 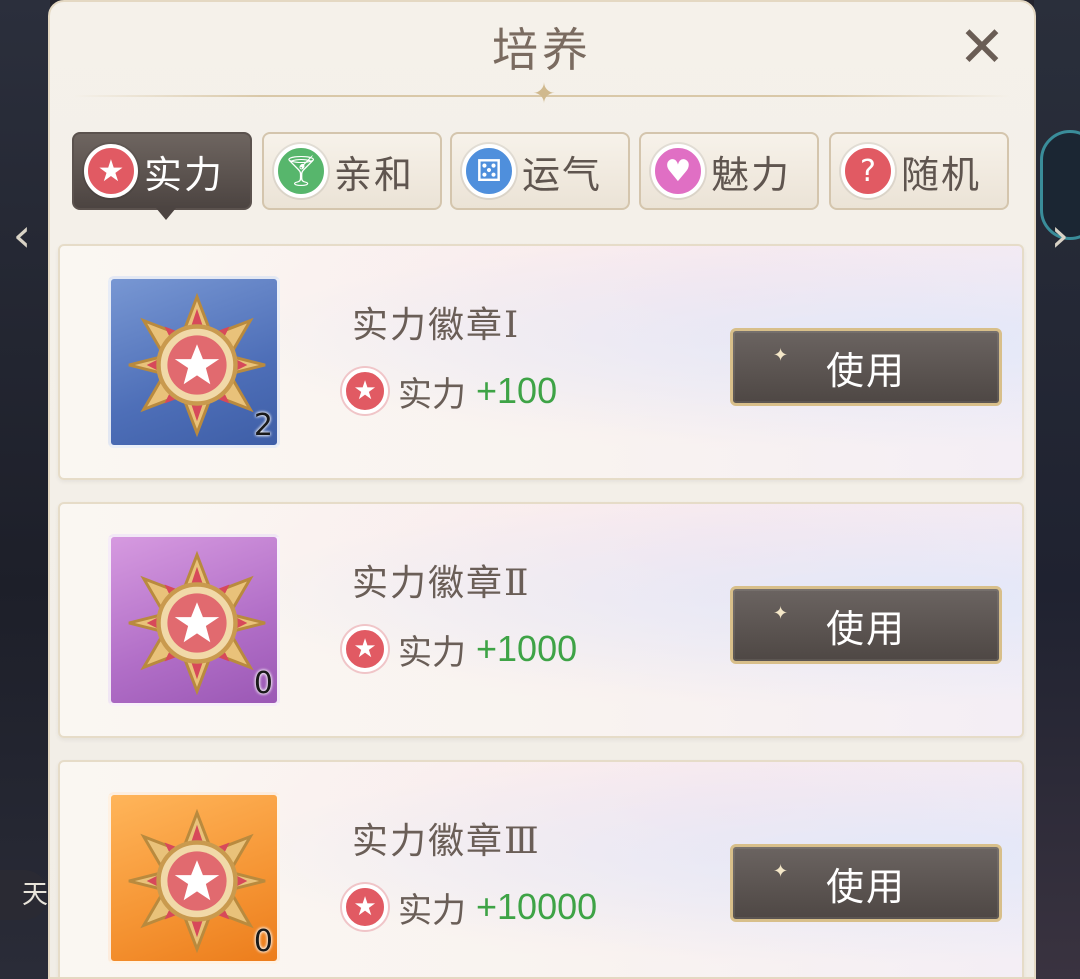 What do you see at coordinates (446, 841) in the screenshot?
I see `item-name: 实力徽章Ⅲ` at bounding box center [446, 841].